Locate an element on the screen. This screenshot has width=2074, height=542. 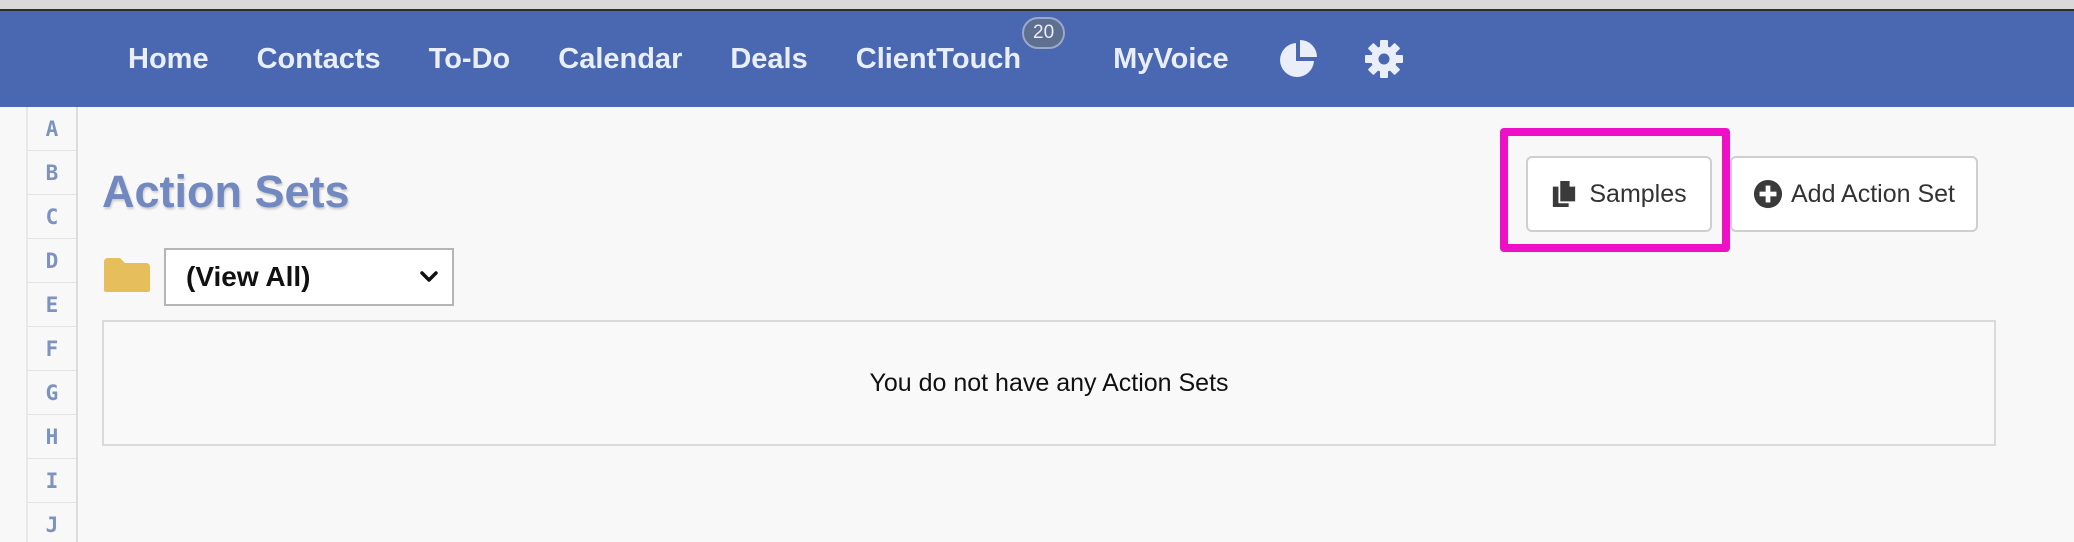
copy-icon is located at coordinates (1564, 194).